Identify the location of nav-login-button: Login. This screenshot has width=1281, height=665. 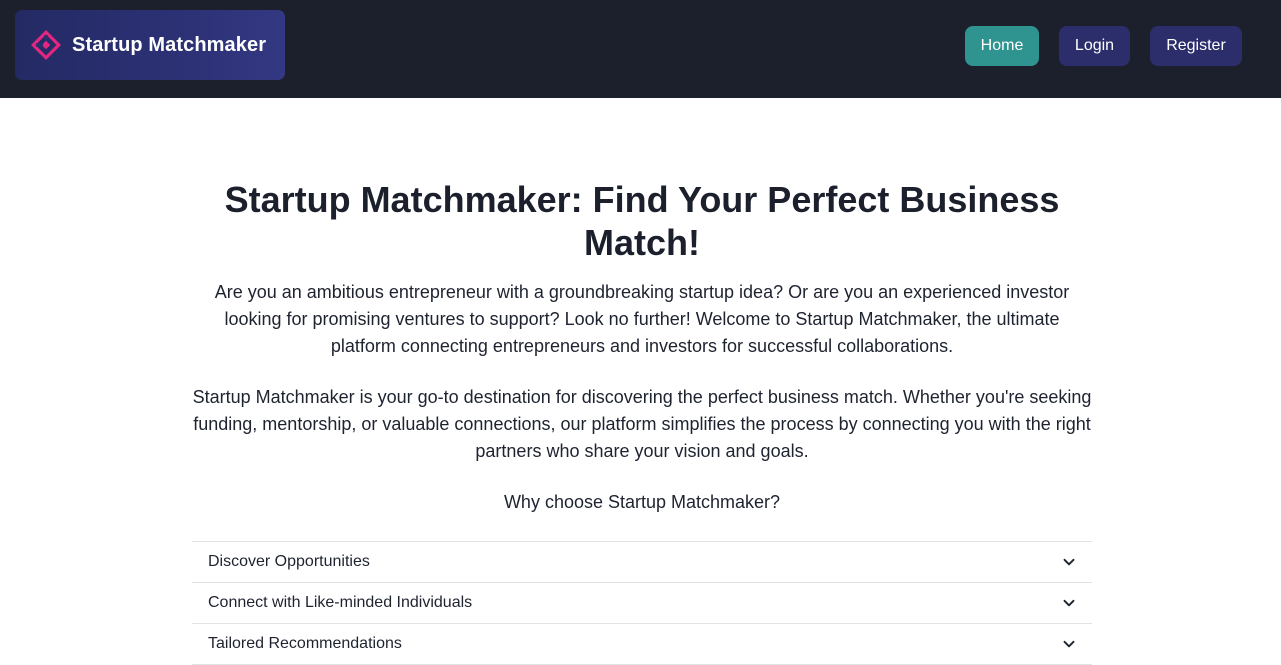
(1094, 46).